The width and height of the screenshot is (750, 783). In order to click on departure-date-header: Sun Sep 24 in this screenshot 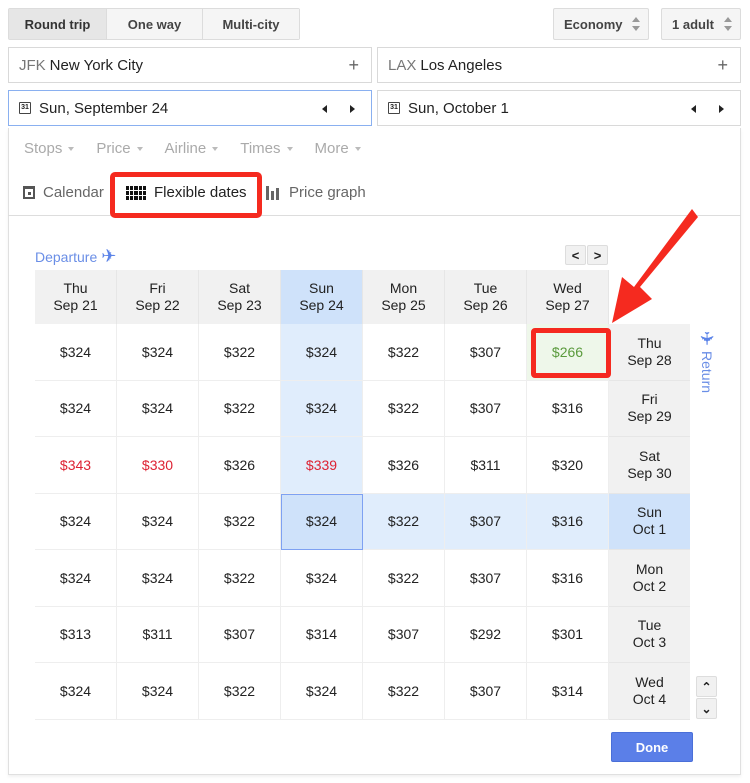, I will do `click(322, 297)`.